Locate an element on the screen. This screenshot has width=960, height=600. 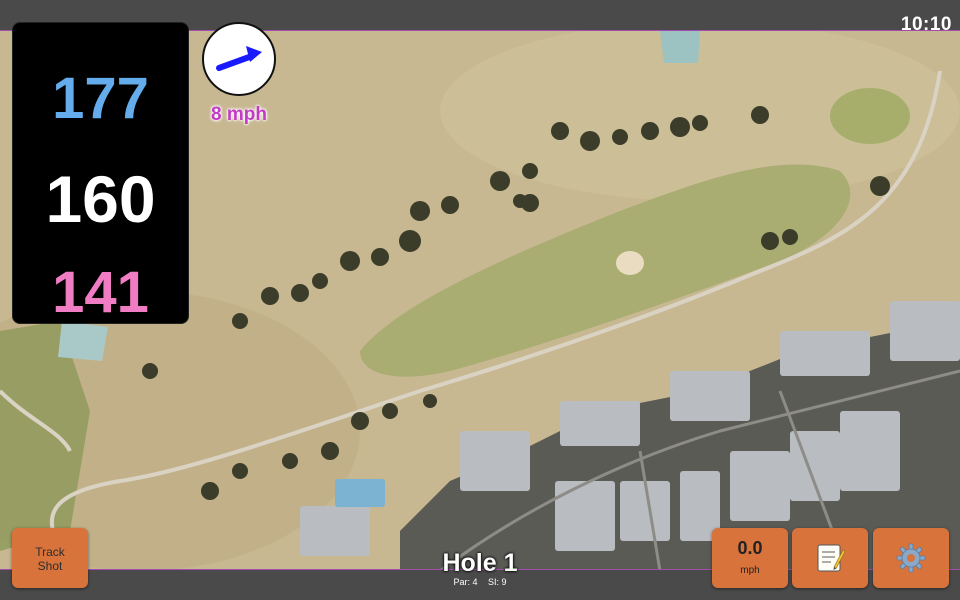
track-shot-button: Track Shot is located at coordinates (50, 558).